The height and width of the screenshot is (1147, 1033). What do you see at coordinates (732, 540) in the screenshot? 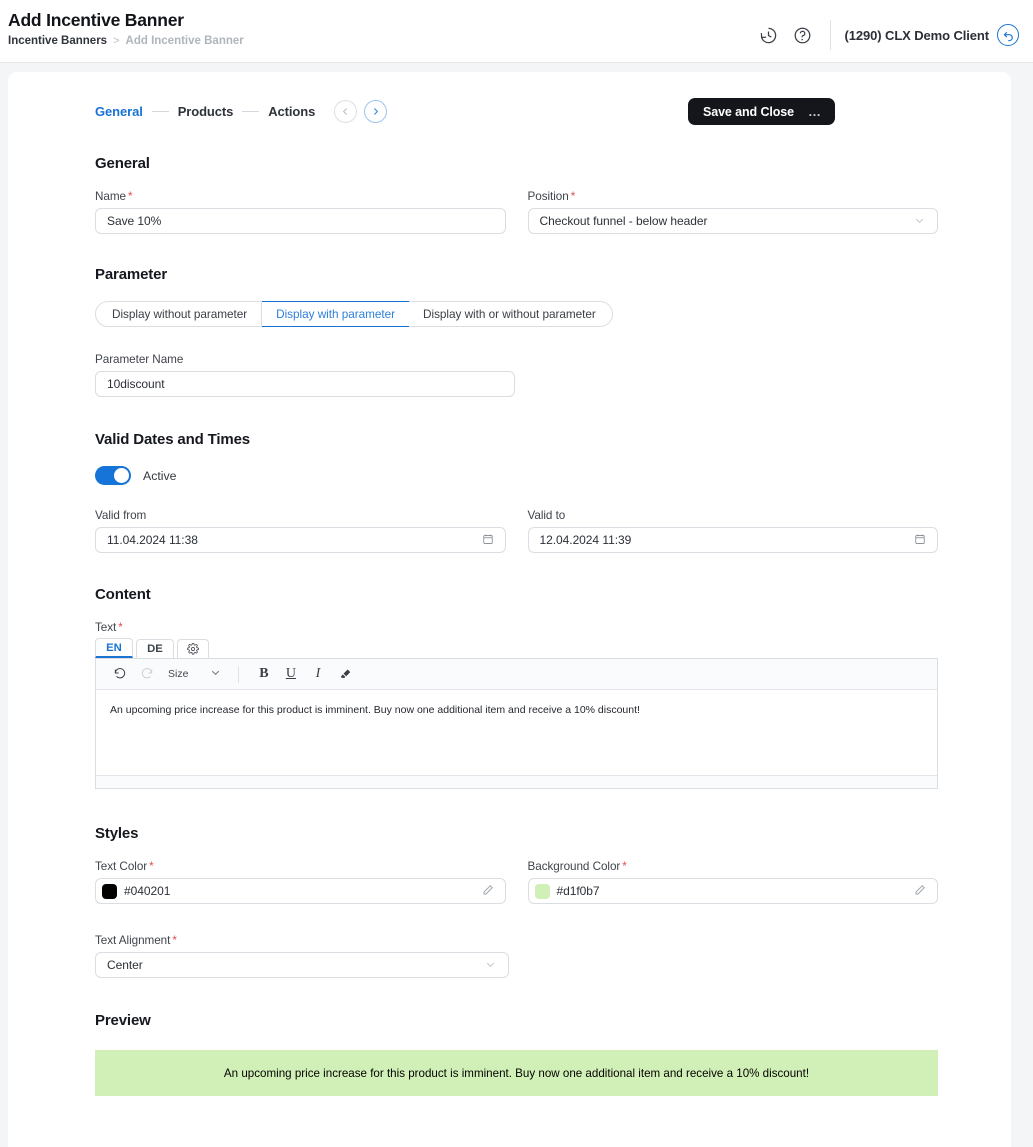
I see `valid-to-input: 12.04.2024 11:39` at bounding box center [732, 540].